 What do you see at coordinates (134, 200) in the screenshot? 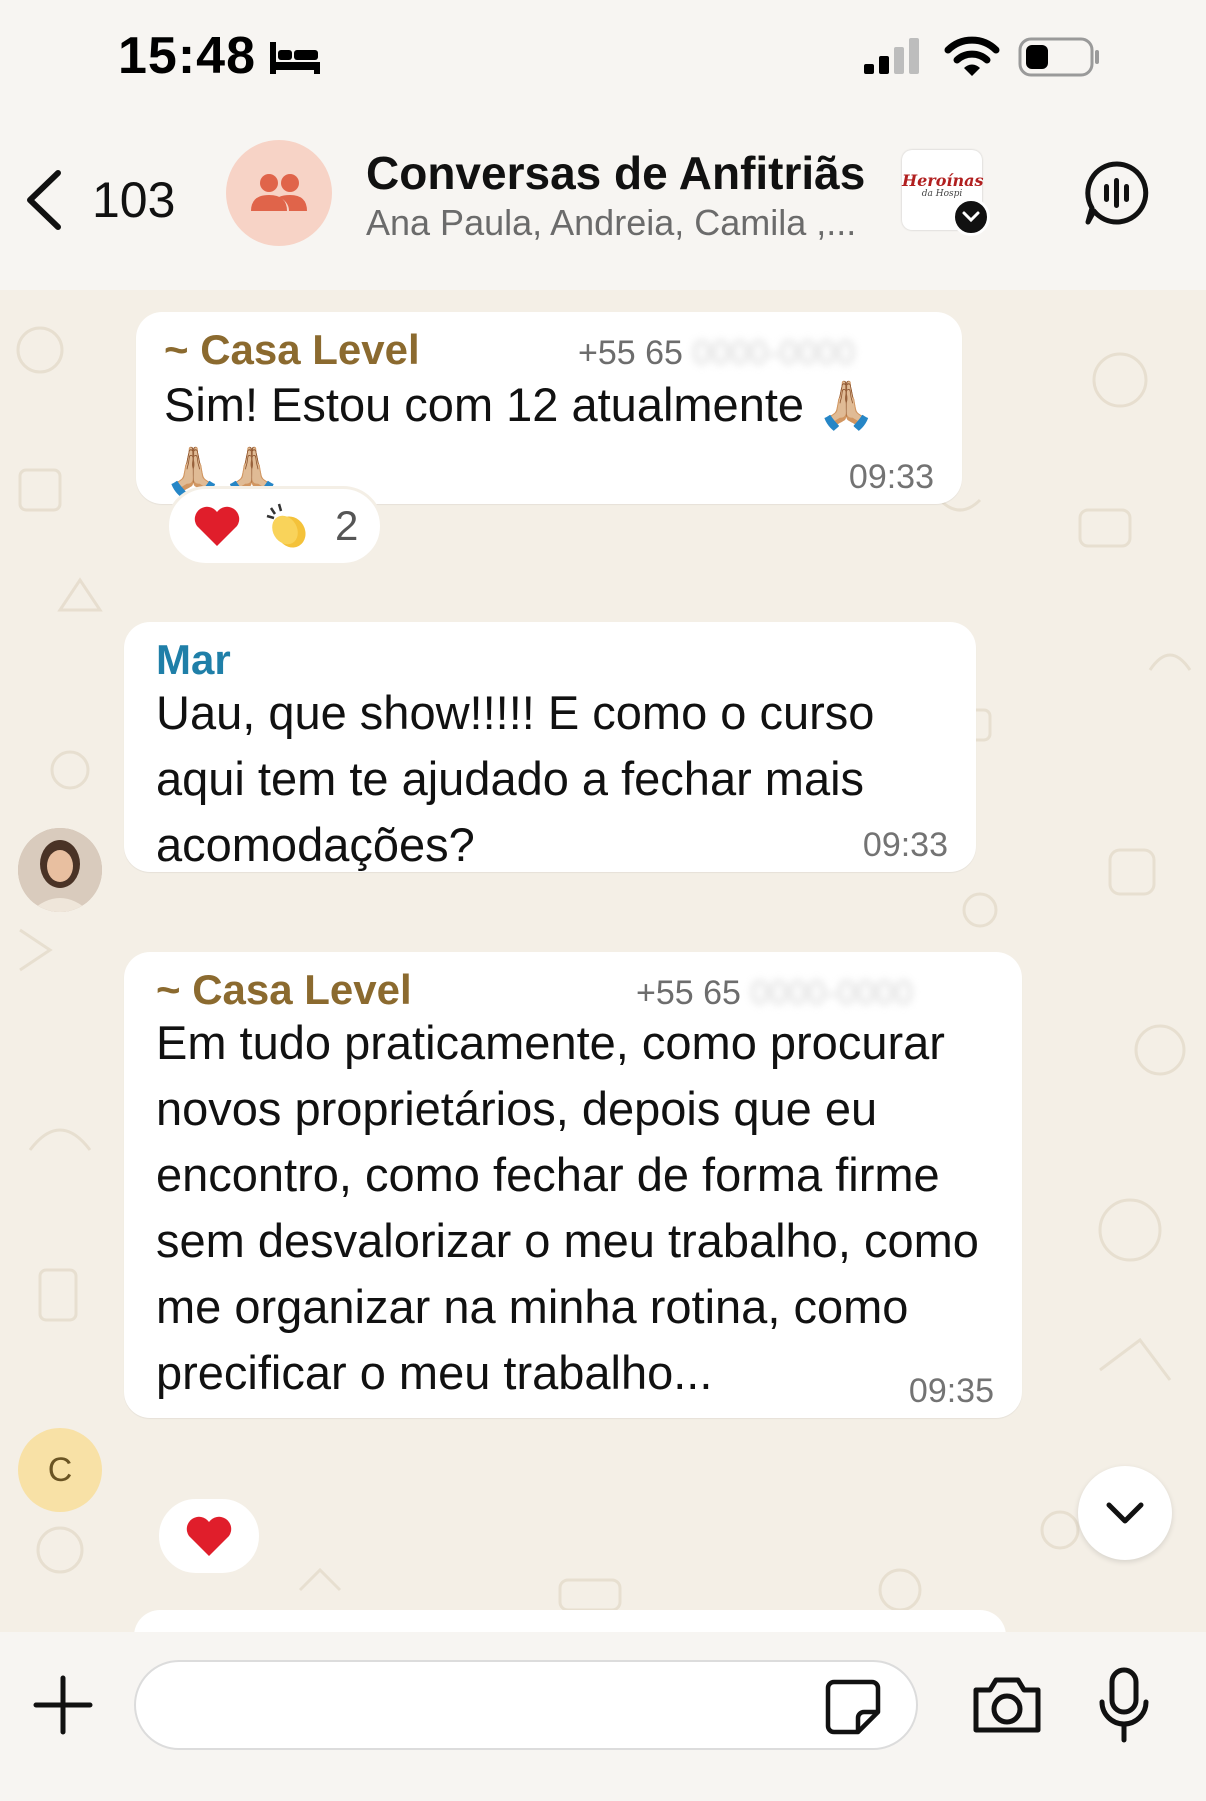
I see `unread-count: 103` at bounding box center [134, 200].